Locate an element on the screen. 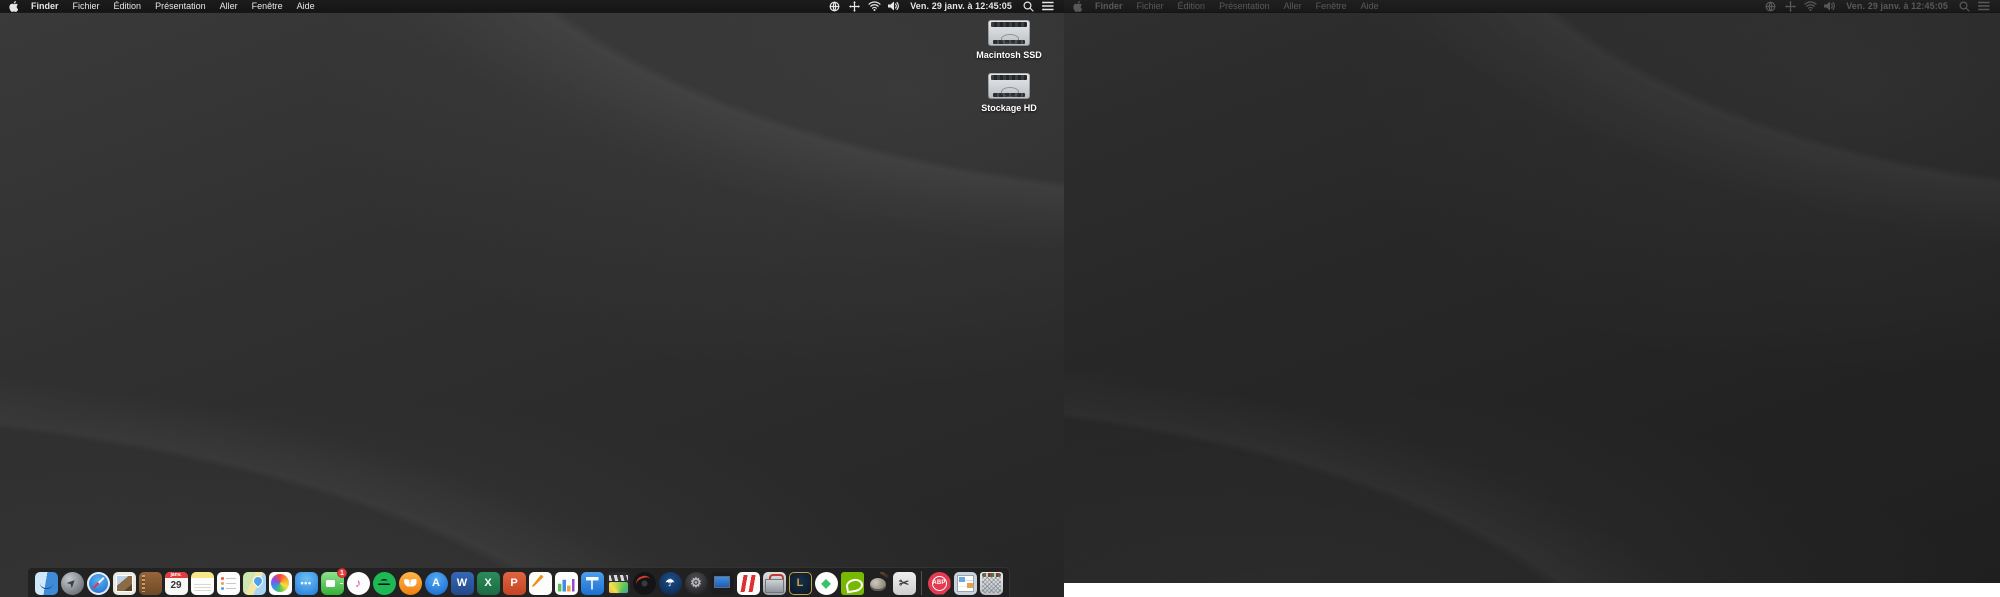 The width and height of the screenshot is (2000, 597). finder-dock-icon is located at coordinates (46, 583).